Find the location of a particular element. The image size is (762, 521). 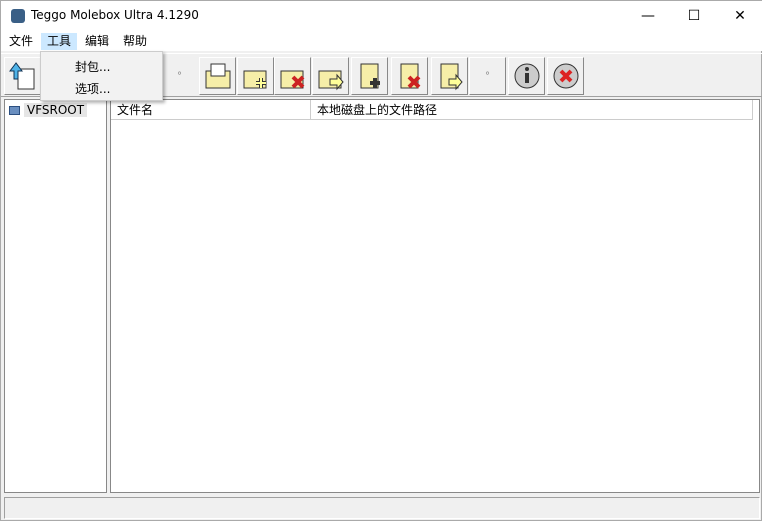

file-export-icon is located at coordinates (451, 77).